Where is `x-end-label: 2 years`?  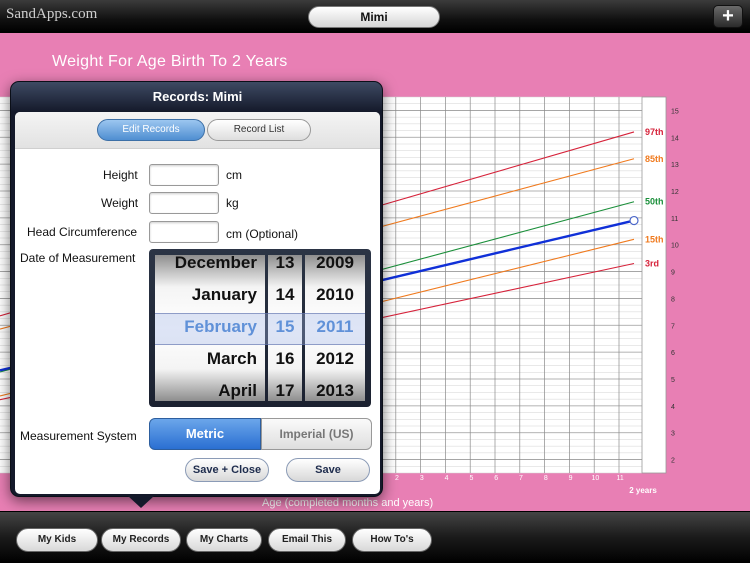 x-end-label: 2 years is located at coordinates (643, 490).